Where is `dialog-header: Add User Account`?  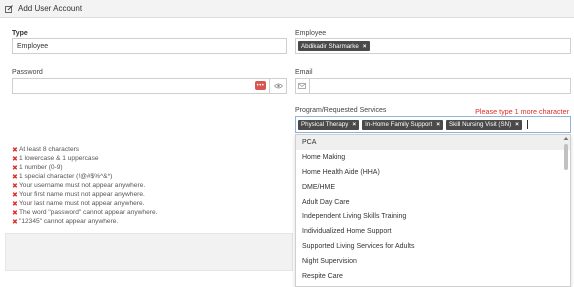
dialog-header: Add User Account is located at coordinates (287, 9).